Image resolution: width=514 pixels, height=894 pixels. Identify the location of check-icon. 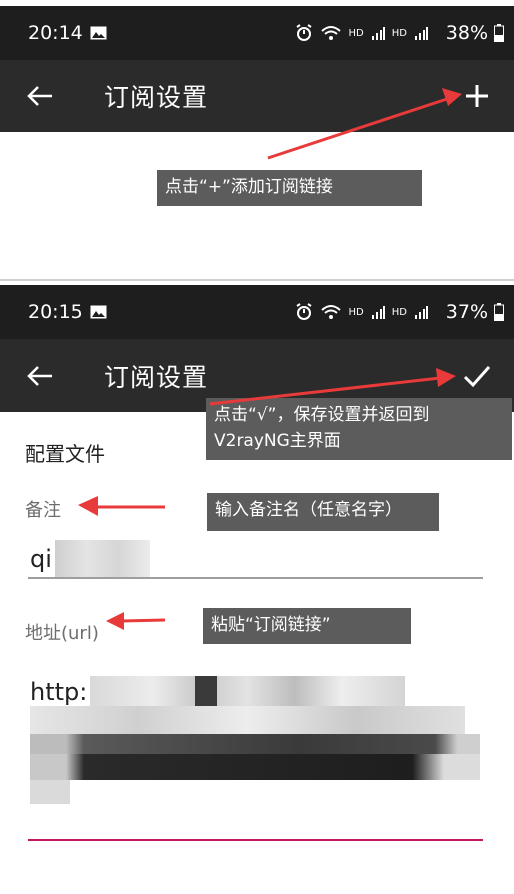
(477, 376).